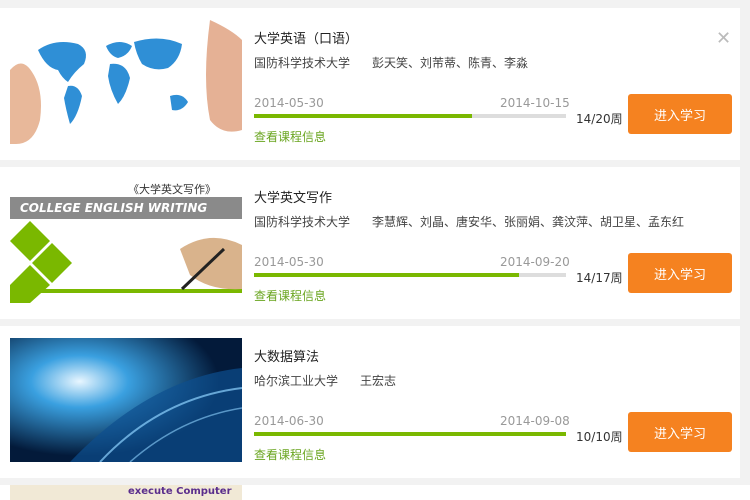 The image size is (750, 500). What do you see at coordinates (599, 119) in the screenshot?
I see `week-progress: 14/20周` at bounding box center [599, 119].